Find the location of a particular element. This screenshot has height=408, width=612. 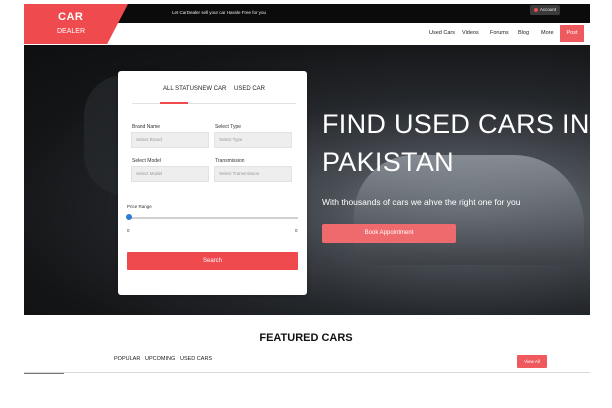

nav-item-blog: Blog is located at coordinates (523, 33).